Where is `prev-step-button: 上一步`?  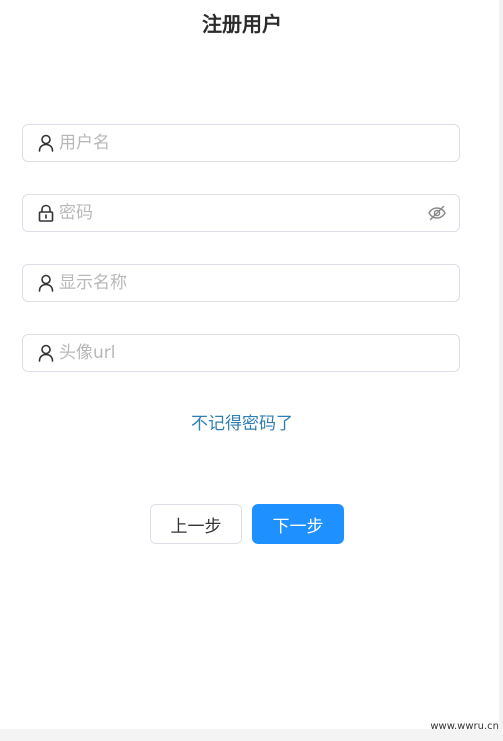
prev-step-button: 上一步 is located at coordinates (196, 524).